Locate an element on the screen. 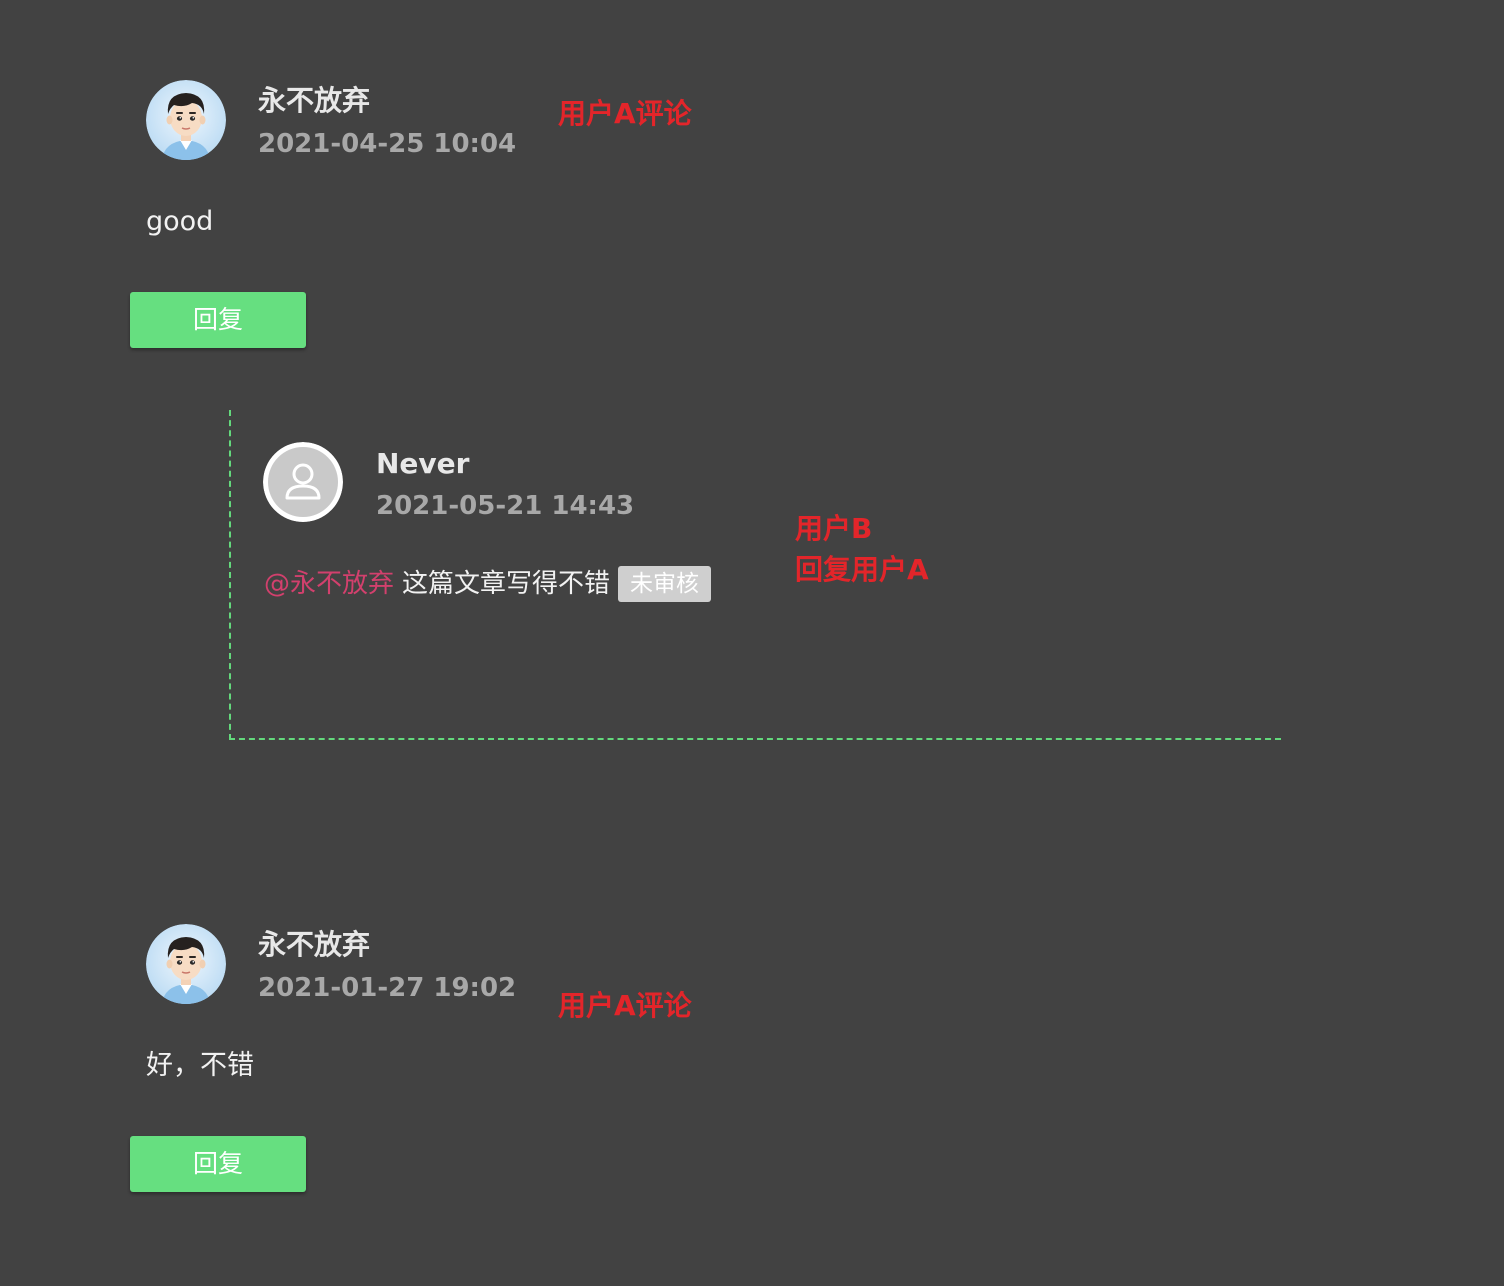  comment-body: good is located at coordinates (180, 221).